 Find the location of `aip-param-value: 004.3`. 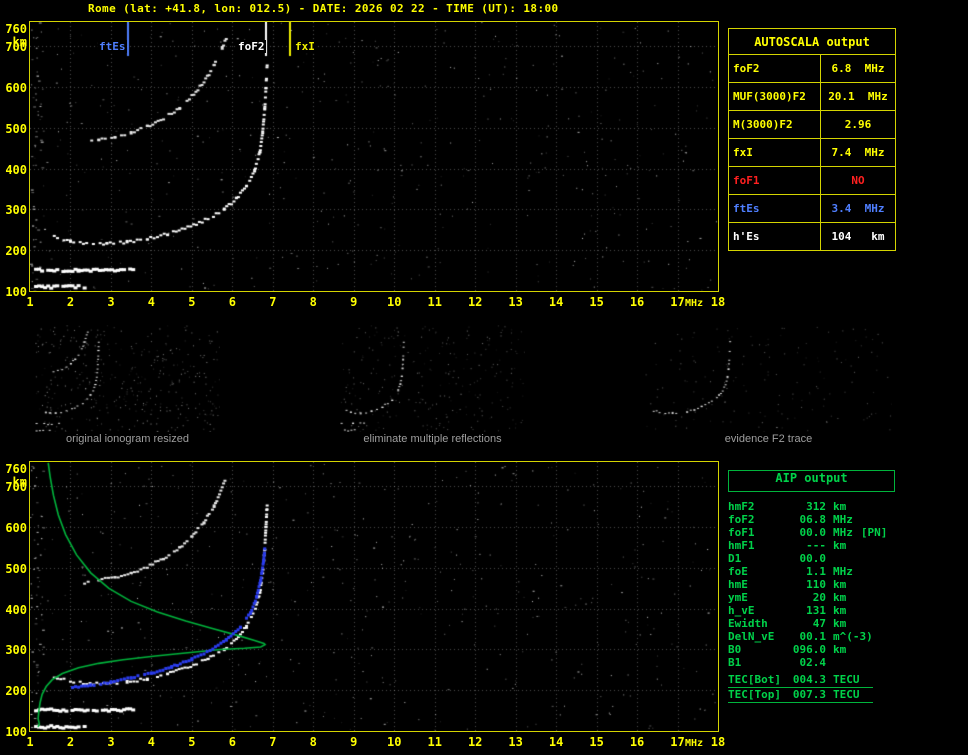

aip-param-value: 004.3 is located at coordinates (809, 679).